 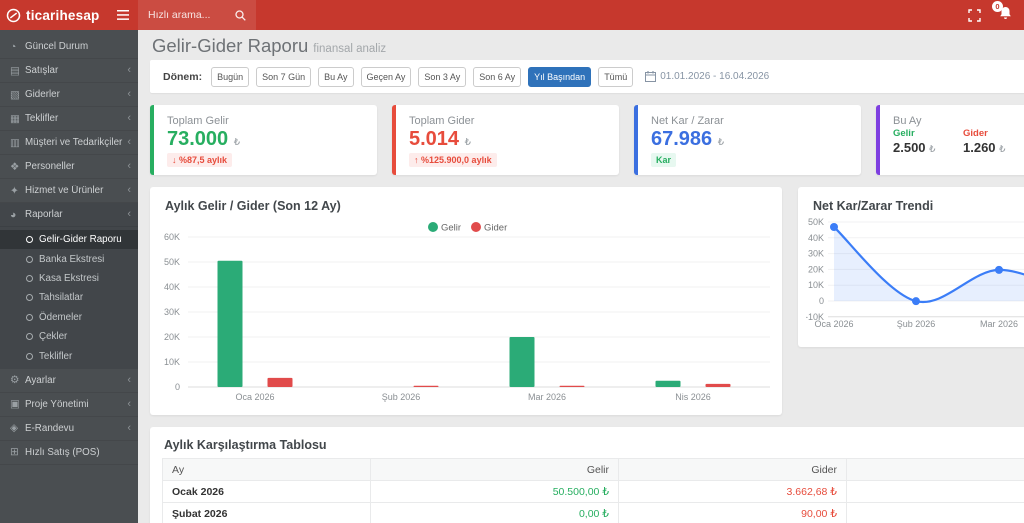 I want to click on stat-card-net-kar-zarar: Net Kar / Zarar 67.986 ₺ Kar, so click(x=747, y=140).